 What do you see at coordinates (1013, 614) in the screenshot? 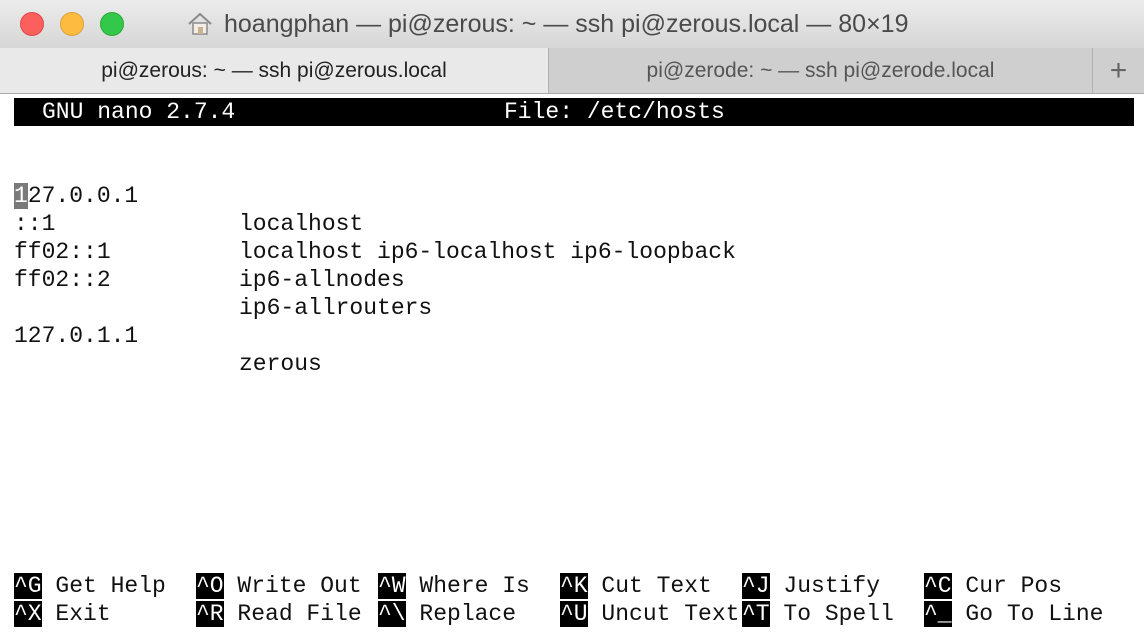
I see `shortcut-go-to-line: ^_ Go To Line` at bounding box center [1013, 614].